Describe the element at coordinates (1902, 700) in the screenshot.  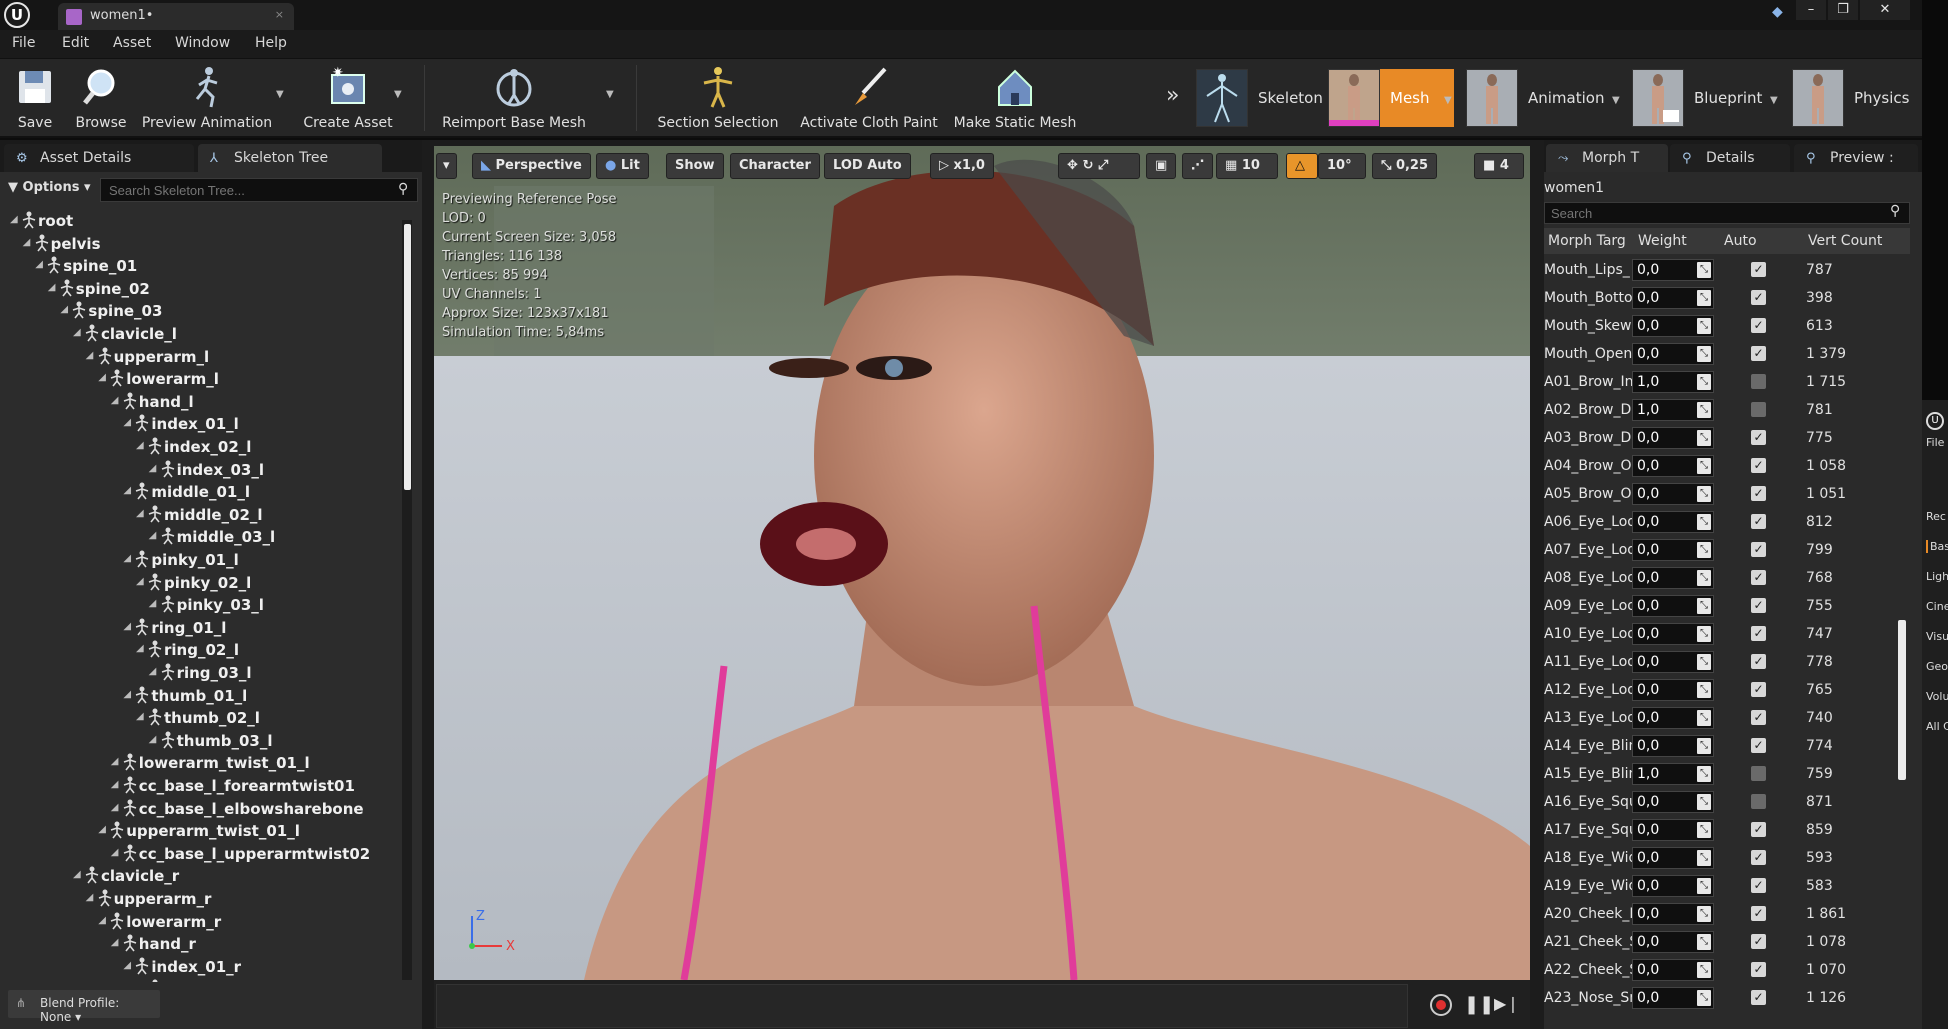
I see `morph-scrollbar-thumb` at that location.